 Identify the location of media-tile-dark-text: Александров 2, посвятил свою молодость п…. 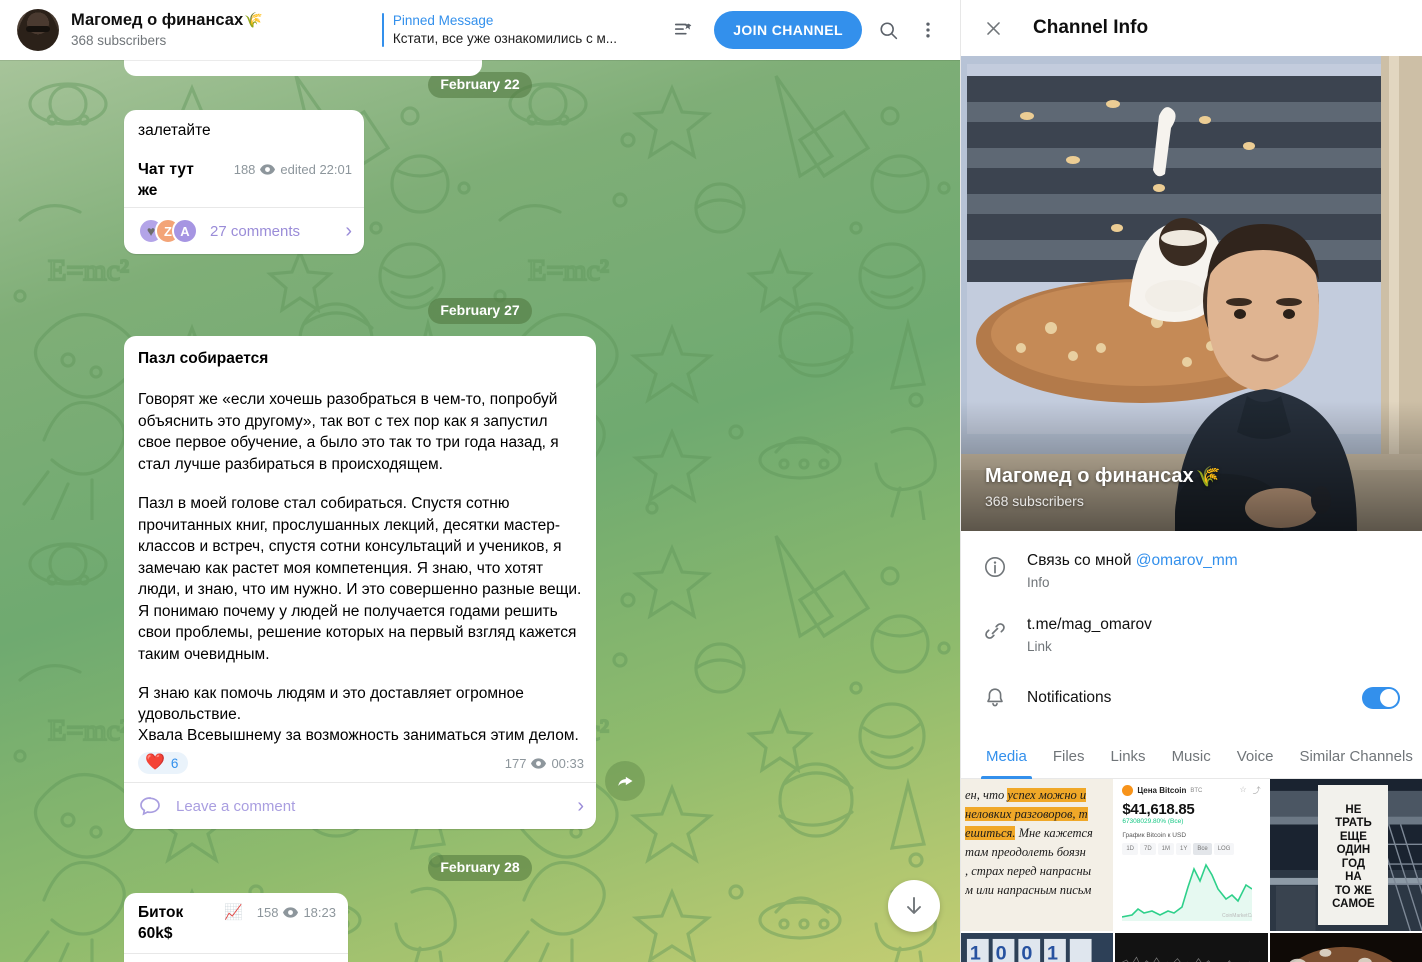
(1191, 947).